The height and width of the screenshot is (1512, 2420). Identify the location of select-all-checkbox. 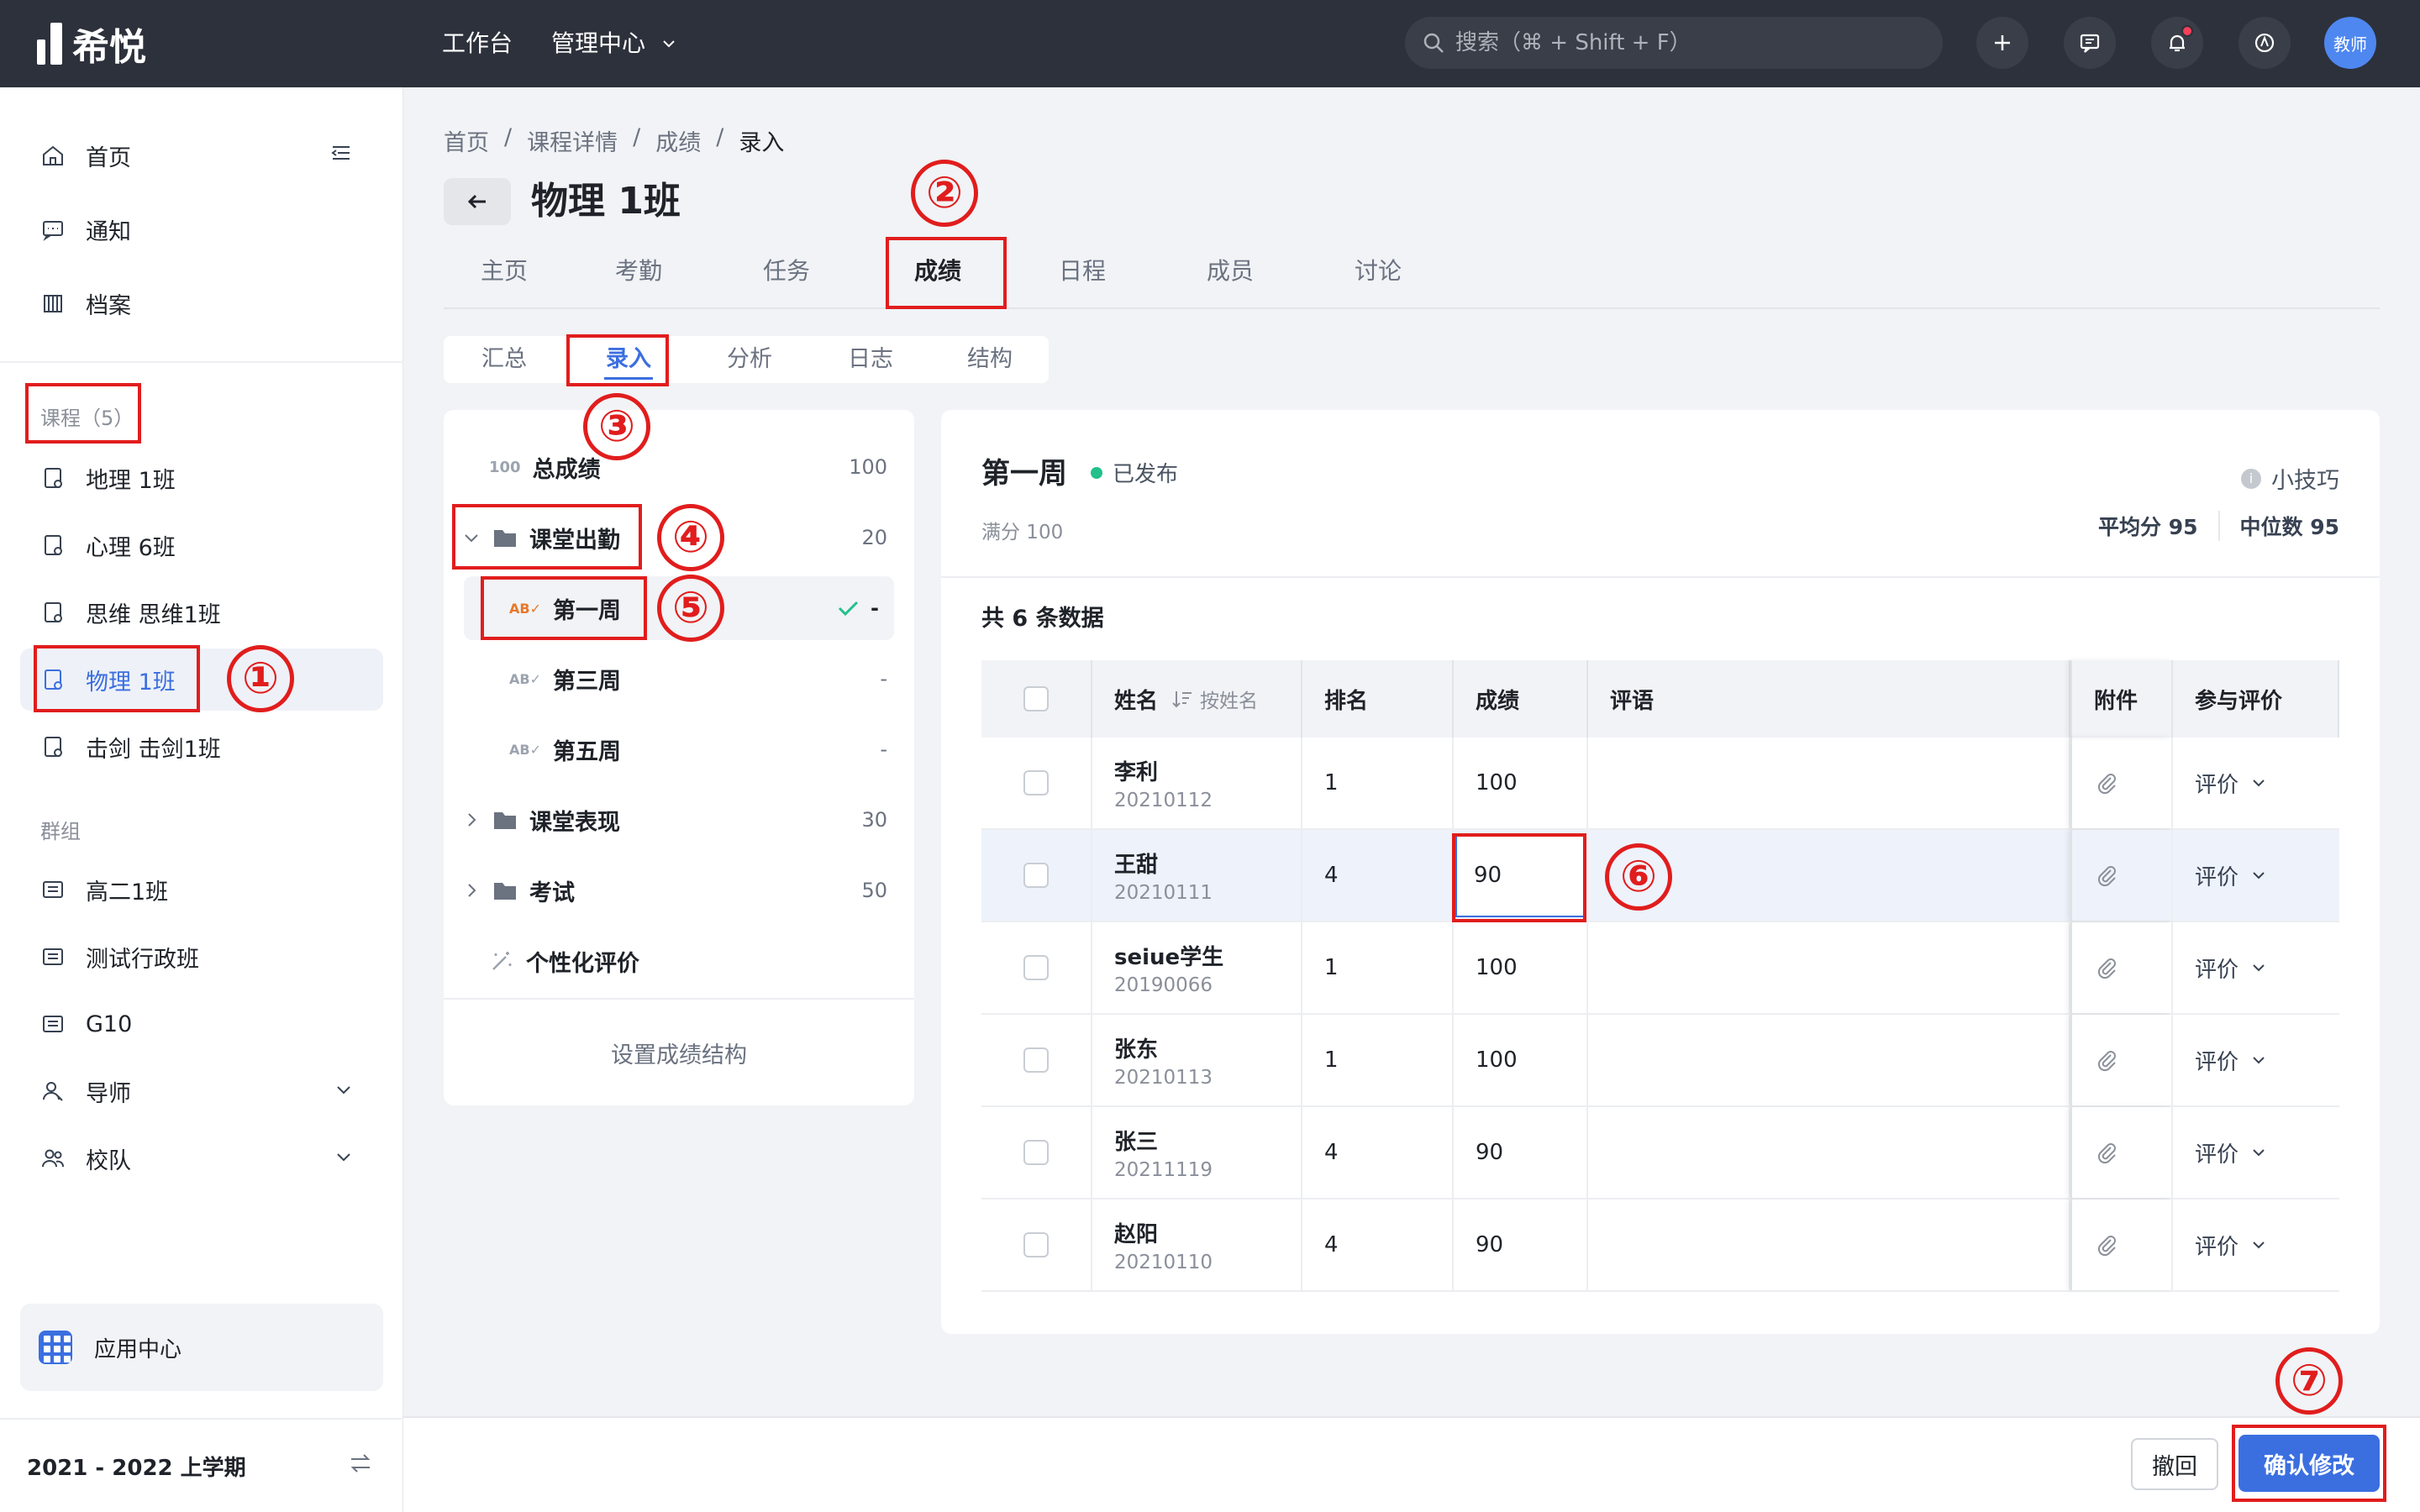
(1036, 698).